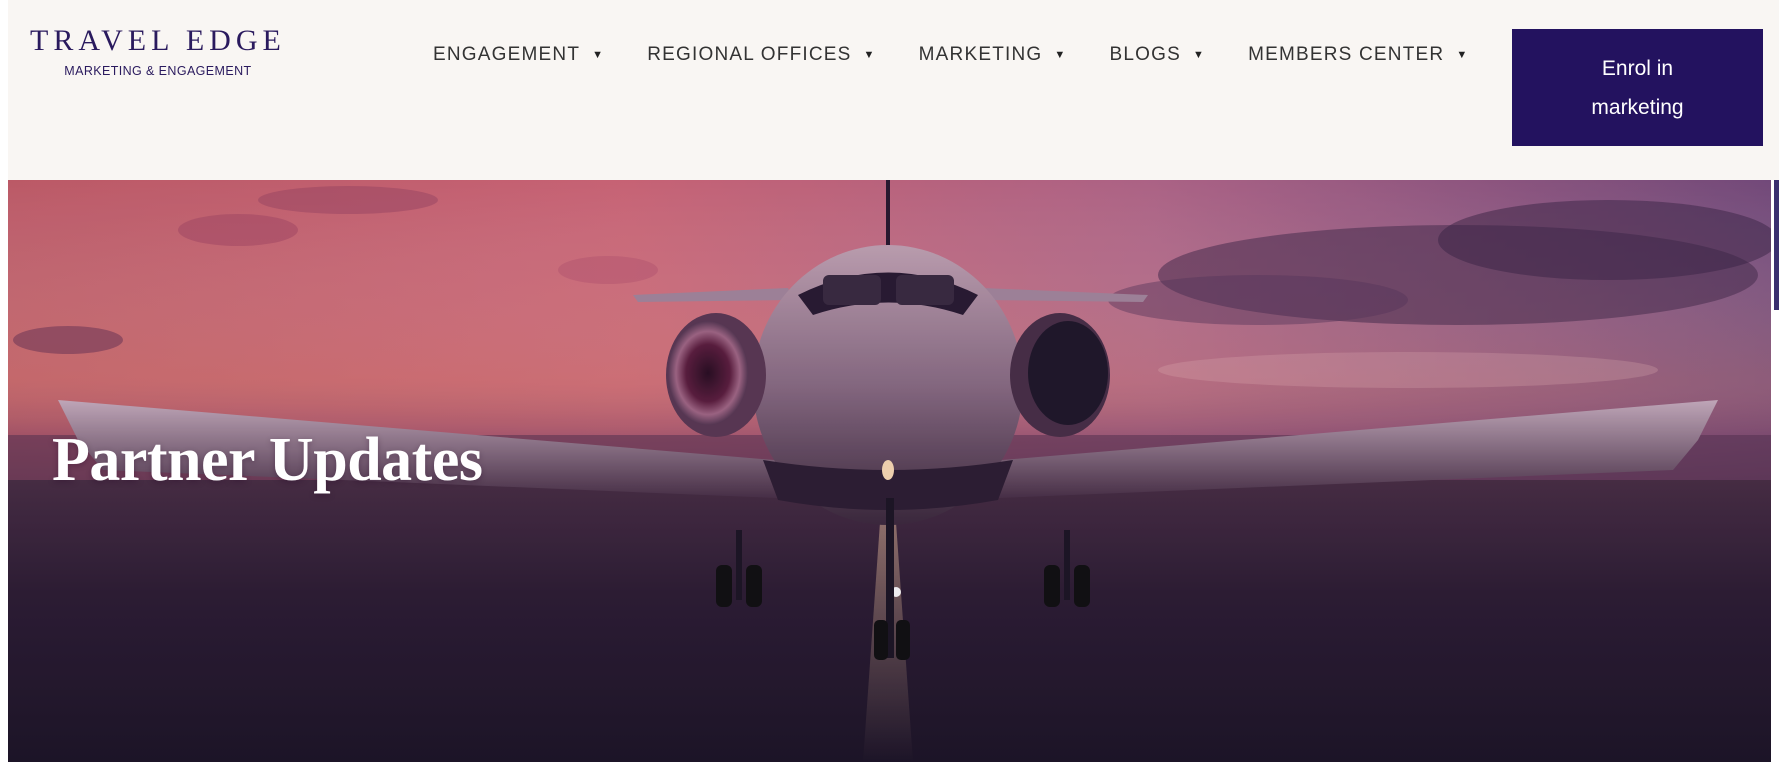 The image size is (1779, 762). Describe the element at coordinates (158, 40) in the screenshot. I see `logo-title: TRAVEL EDGE` at that location.